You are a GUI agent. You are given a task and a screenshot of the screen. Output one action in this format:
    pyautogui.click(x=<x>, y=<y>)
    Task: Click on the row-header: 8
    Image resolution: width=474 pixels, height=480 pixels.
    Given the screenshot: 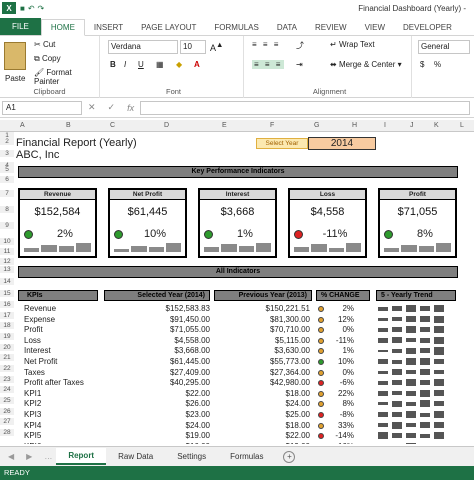 What is the action you would take?
    pyautogui.click(x=7, y=209)
    